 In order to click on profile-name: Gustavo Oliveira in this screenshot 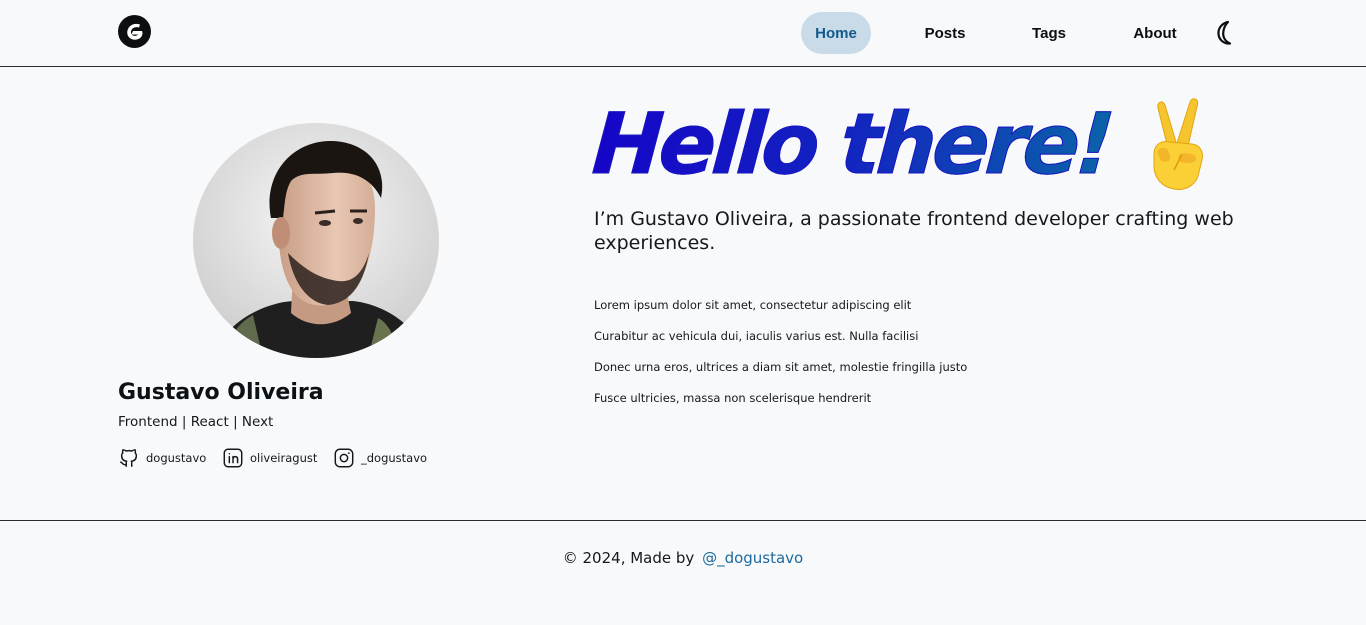, I will do `click(221, 392)`.